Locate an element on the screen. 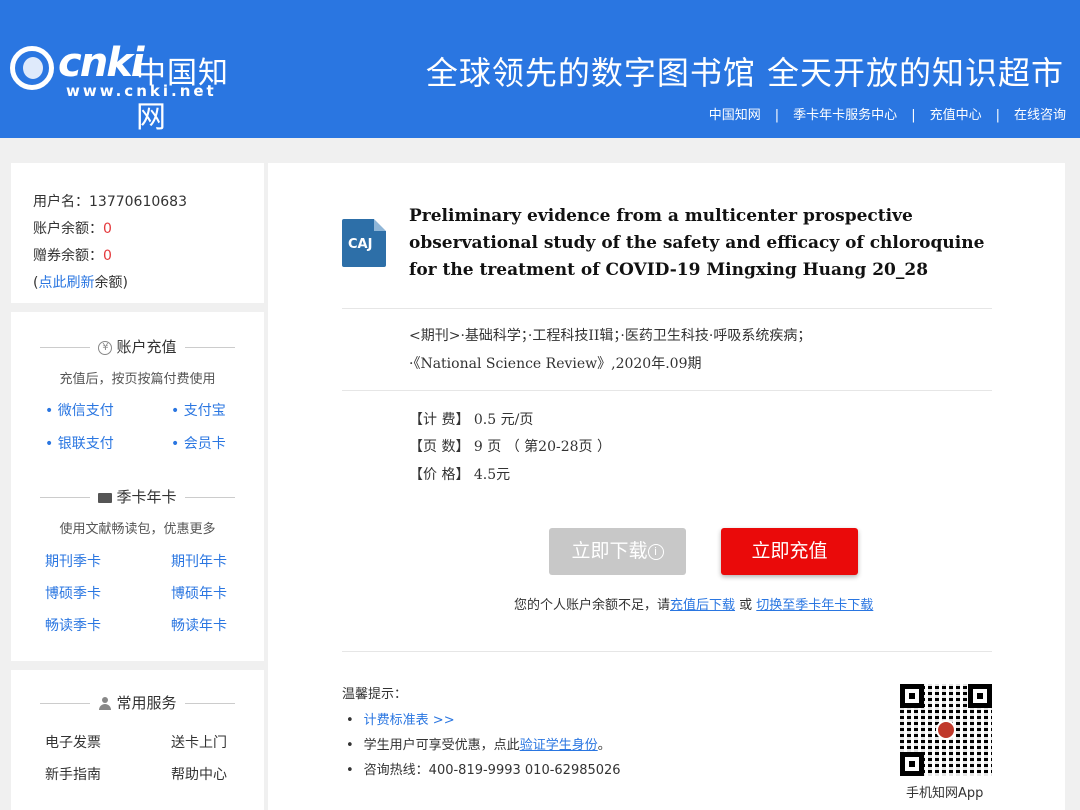 This screenshot has width=1080, height=810. globe-icon is located at coordinates (32, 68).